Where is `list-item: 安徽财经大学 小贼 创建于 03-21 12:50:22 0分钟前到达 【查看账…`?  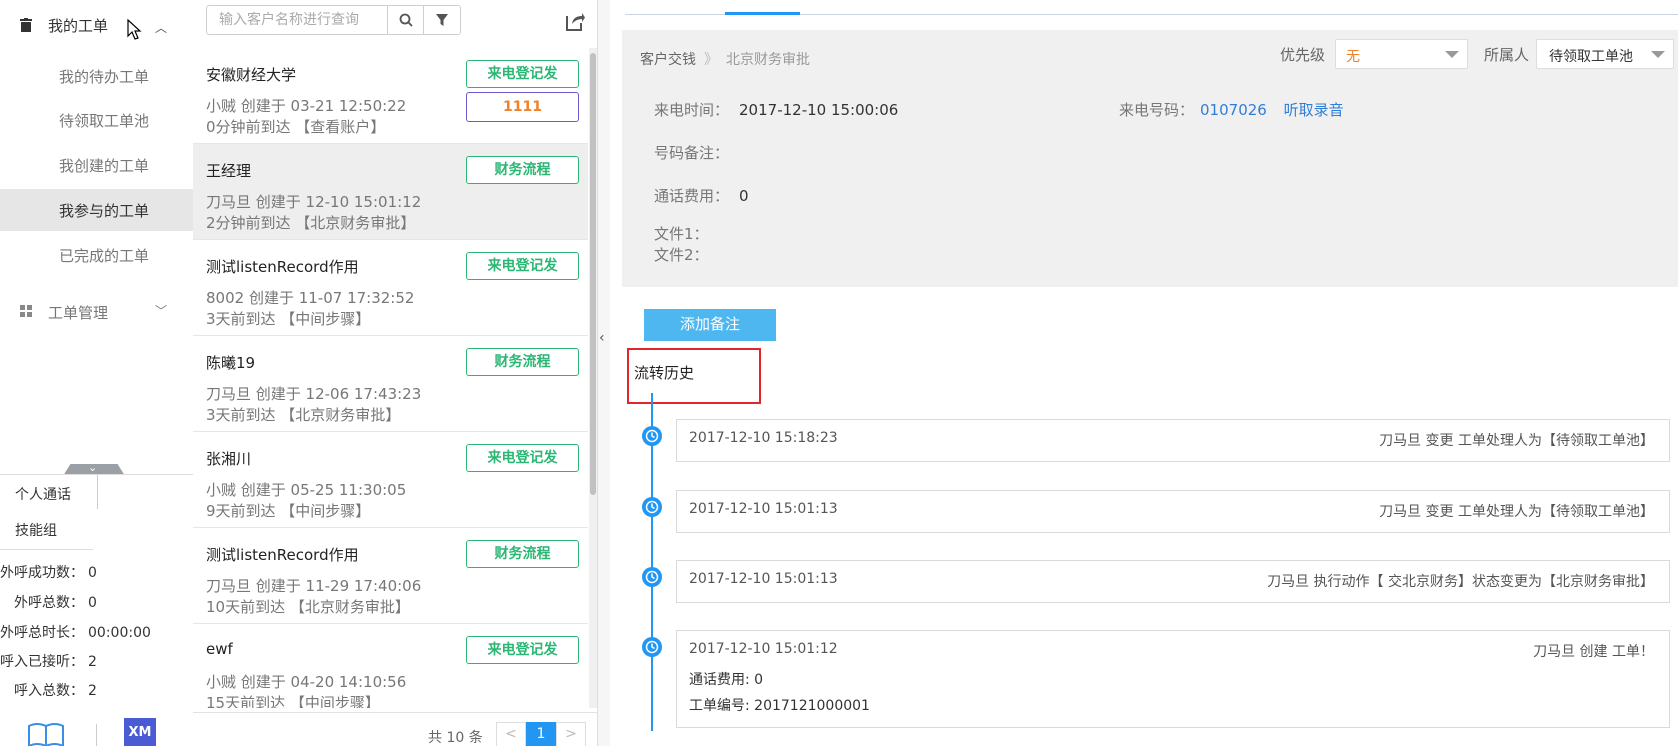 list-item: 安徽财经大学 小贼 创建于 03-21 12:50:22 0分钟前到达 【查看账… is located at coordinates (390, 96).